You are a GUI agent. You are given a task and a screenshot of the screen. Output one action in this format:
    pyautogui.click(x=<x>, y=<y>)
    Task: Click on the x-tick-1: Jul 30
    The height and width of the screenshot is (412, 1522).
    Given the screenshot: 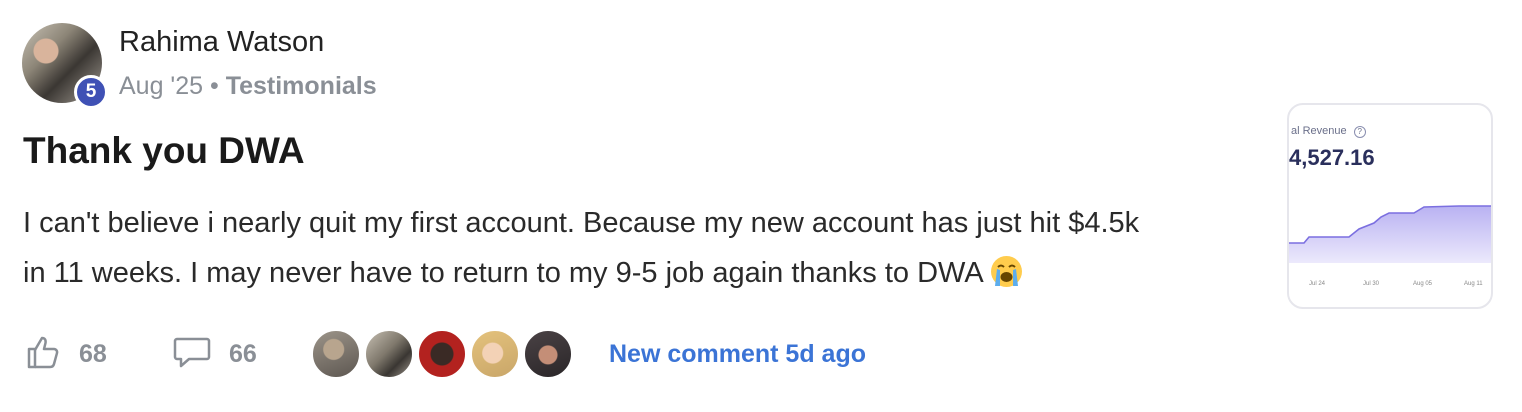 What is the action you would take?
    pyautogui.click(x=1371, y=284)
    